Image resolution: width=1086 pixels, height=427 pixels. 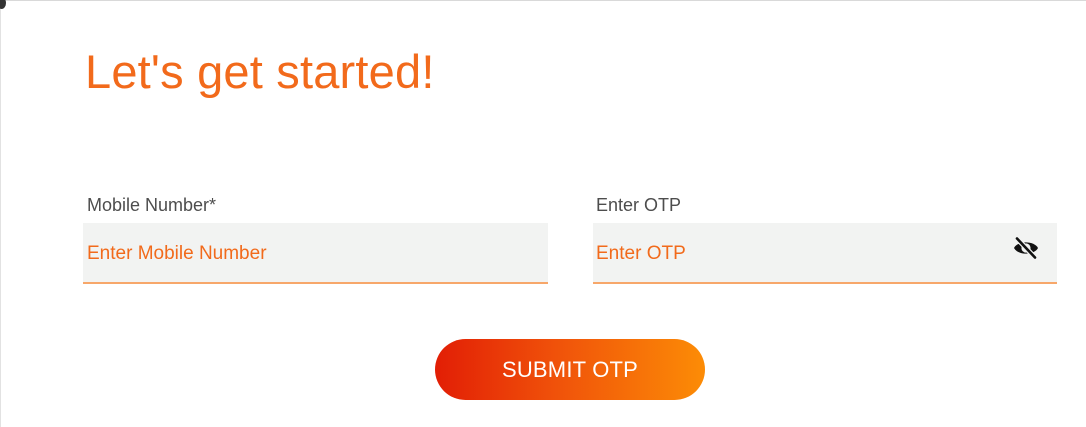 I want to click on mobile-number-field: Mobile Number*, so click(x=315, y=238).